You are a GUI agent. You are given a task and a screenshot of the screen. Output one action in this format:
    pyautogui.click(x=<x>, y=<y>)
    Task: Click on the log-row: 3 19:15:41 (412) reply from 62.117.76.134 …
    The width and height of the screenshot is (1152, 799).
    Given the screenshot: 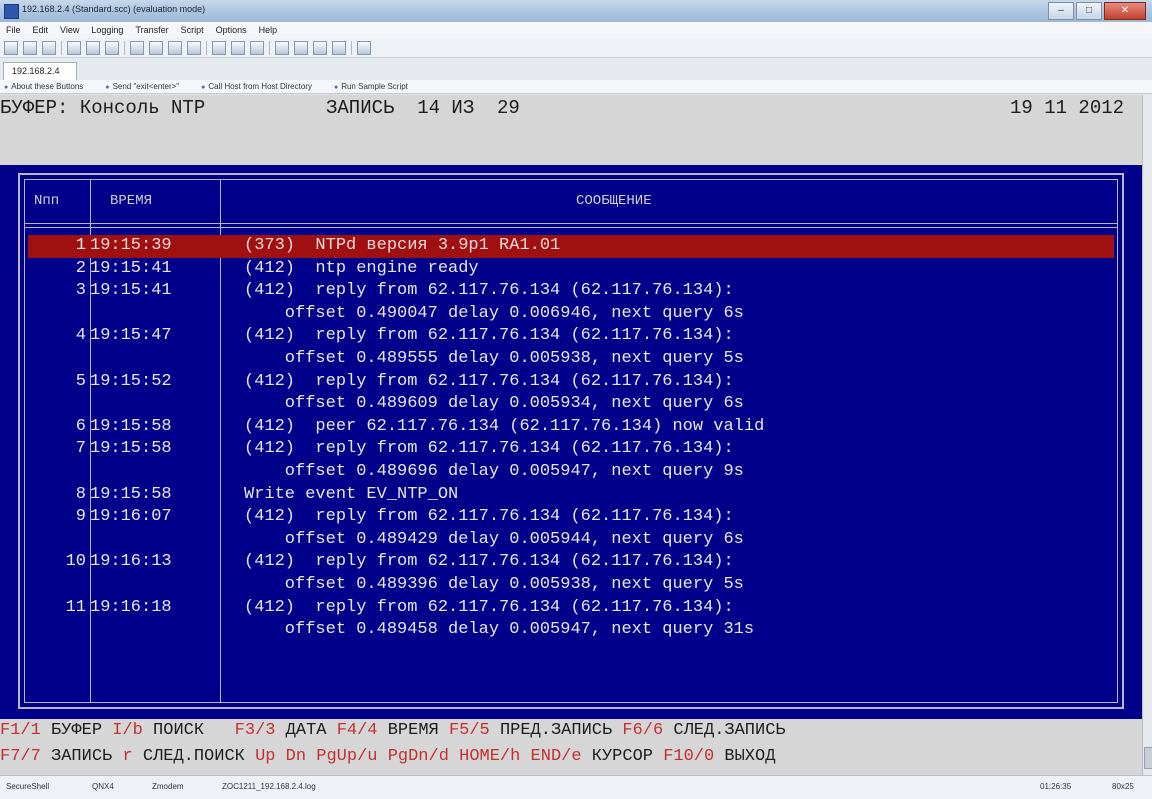 What is the action you would take?
    pyautogui.click(x=571, y=291)
    